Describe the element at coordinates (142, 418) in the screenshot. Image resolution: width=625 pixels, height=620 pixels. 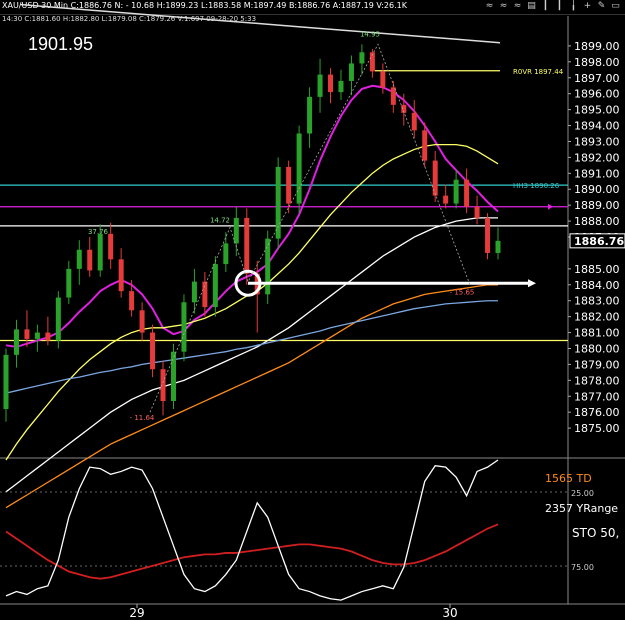
I see `swing-label: - 11.64` at that location.